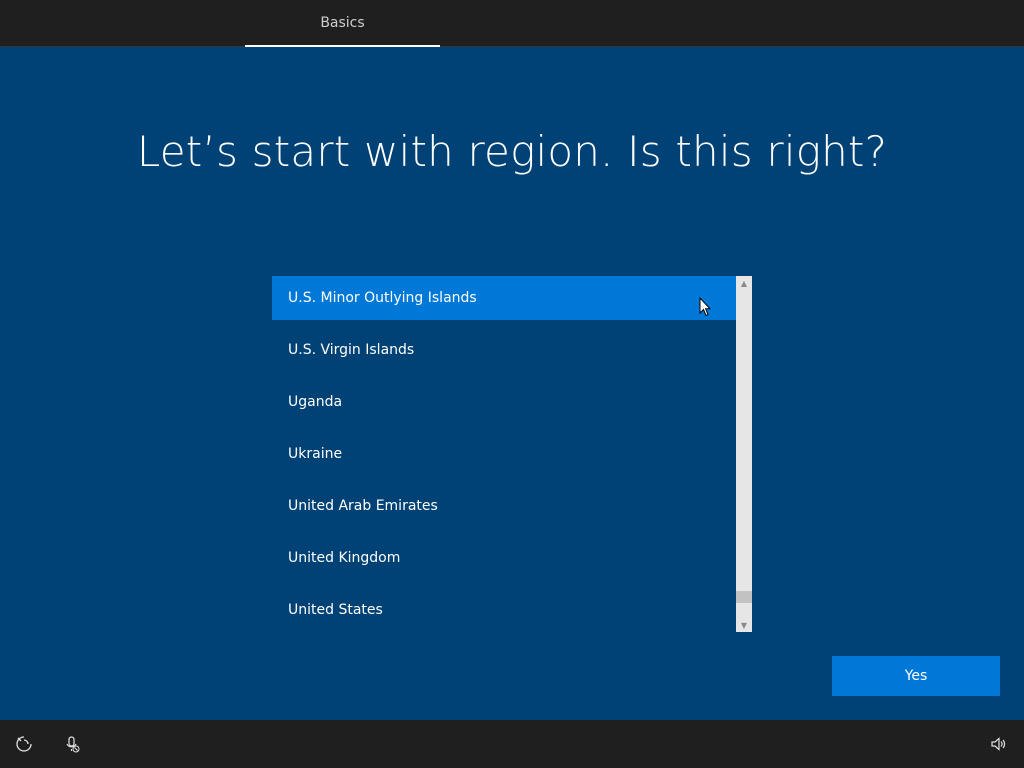 This screenshot has height=768, width=1024. Describe the element at coordinates (998, 744) in the screenshot. I see `volume-icon` at that location.